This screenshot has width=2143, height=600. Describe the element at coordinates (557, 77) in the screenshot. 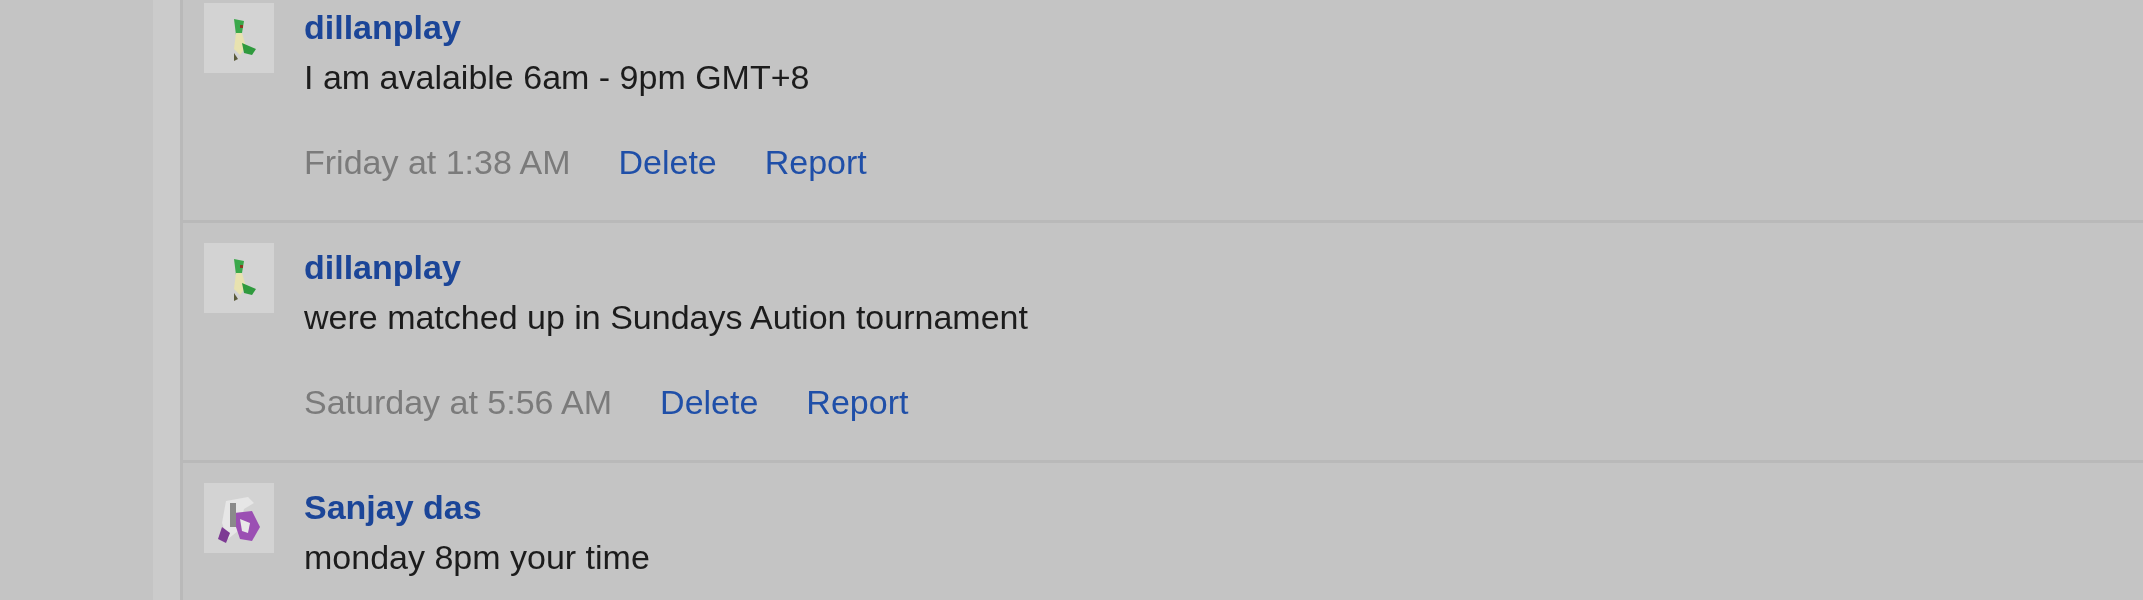

I see `comment-text: I am avalaible 6am - 9pm GMT+8` at that location.